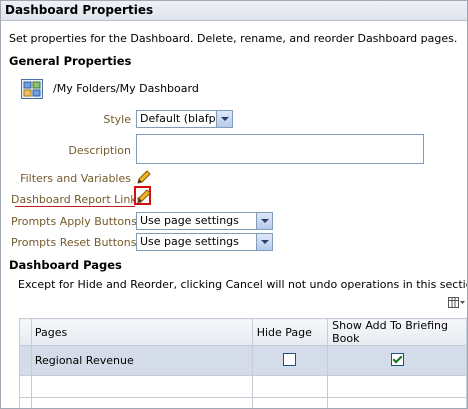  Describe the element at coordinates (70, 61) in the screenshot. I see `general-properties-heading: General Properties` at that location.